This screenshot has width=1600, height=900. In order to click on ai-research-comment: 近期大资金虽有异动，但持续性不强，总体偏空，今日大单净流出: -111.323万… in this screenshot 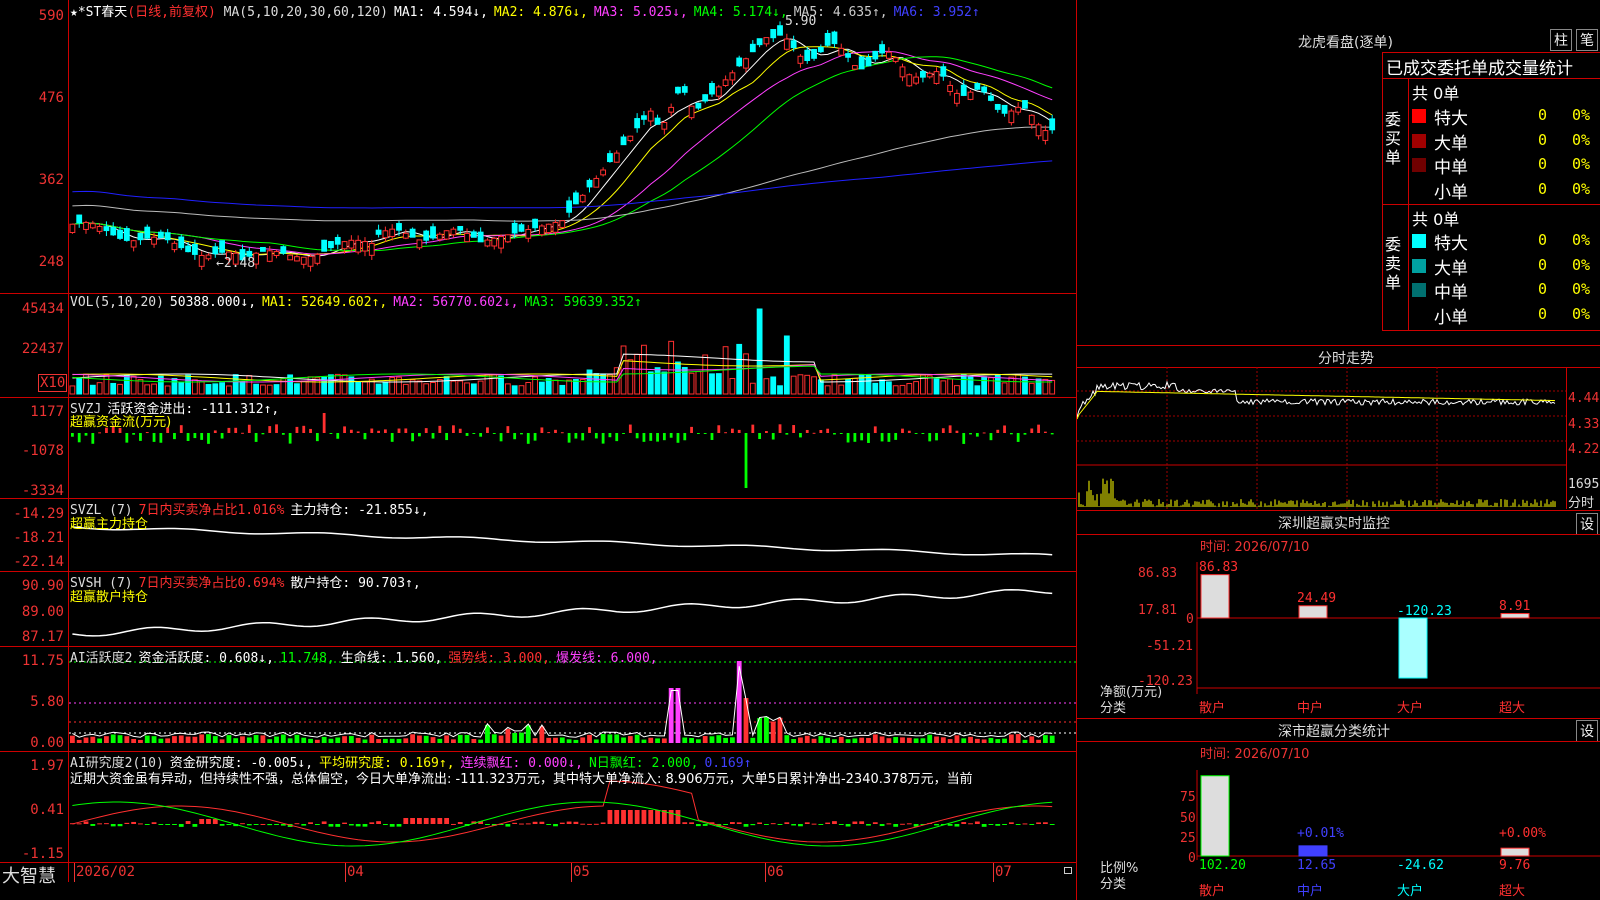, I will do `click(521, 779)`.